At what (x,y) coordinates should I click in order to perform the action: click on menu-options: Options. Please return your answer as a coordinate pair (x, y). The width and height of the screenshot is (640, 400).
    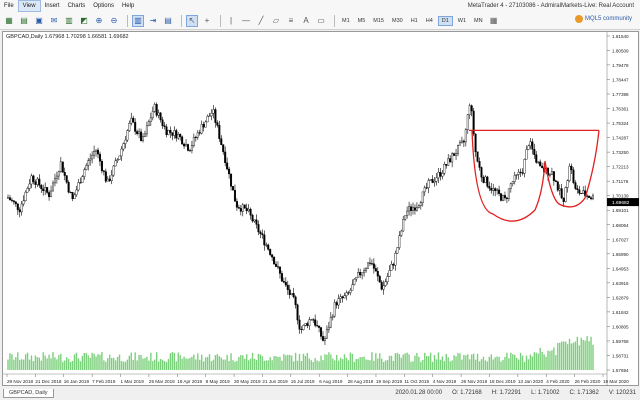
    Looking at the image, I should click on (103, 6).